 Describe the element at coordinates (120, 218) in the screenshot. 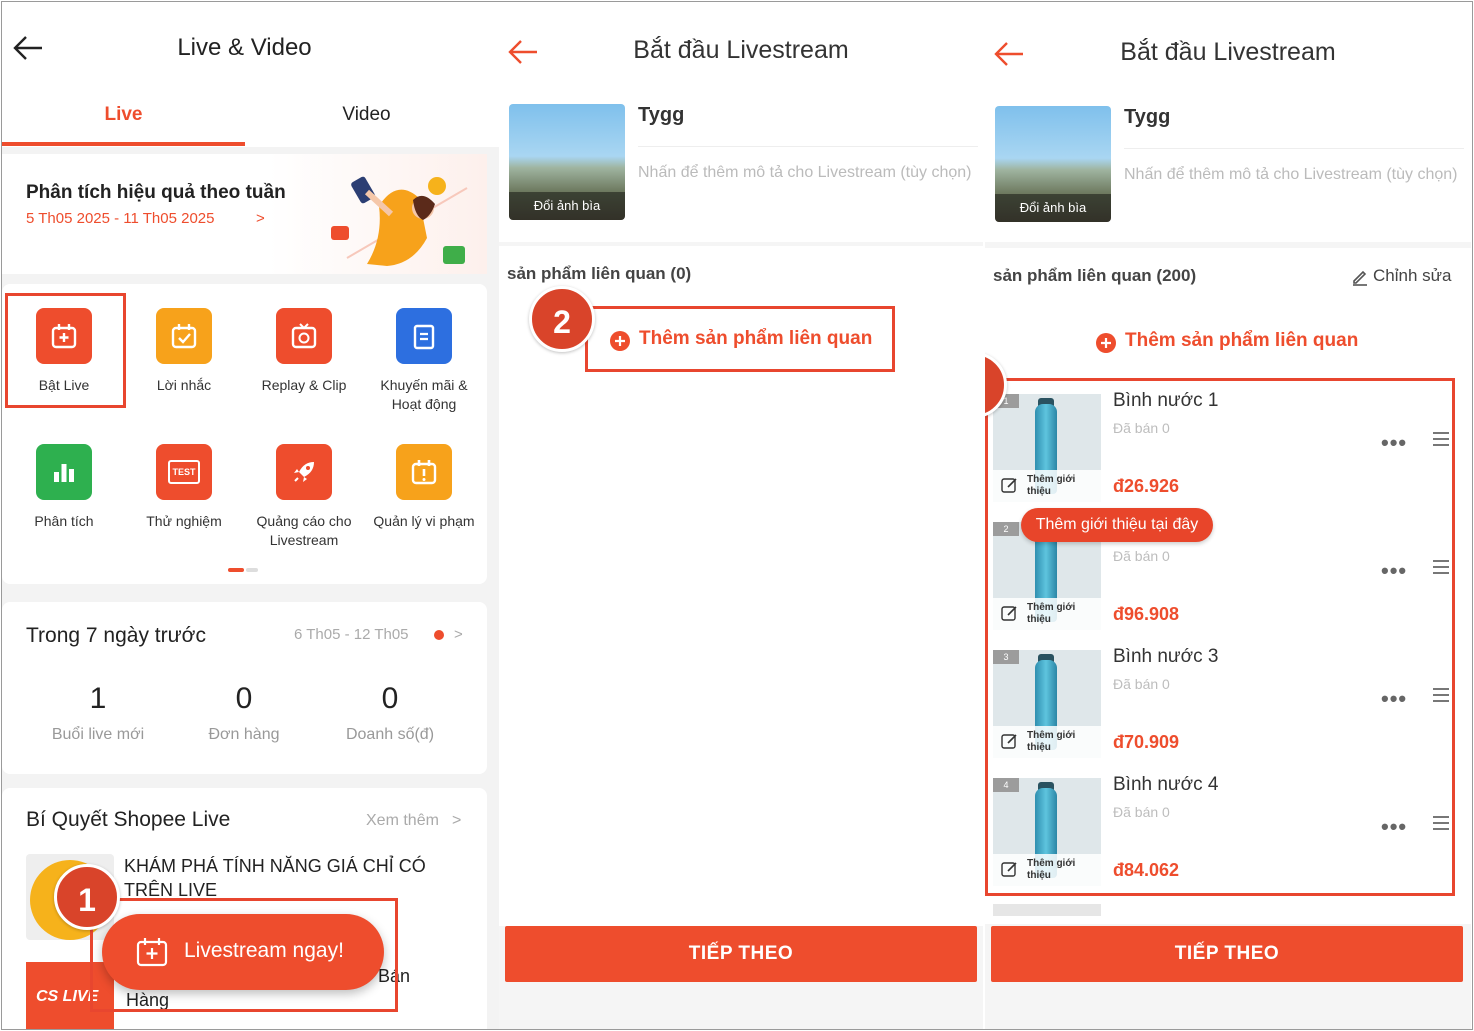

I see `weekly-range: 5 Th05 2025 - 11 Th05 2025` at that location.